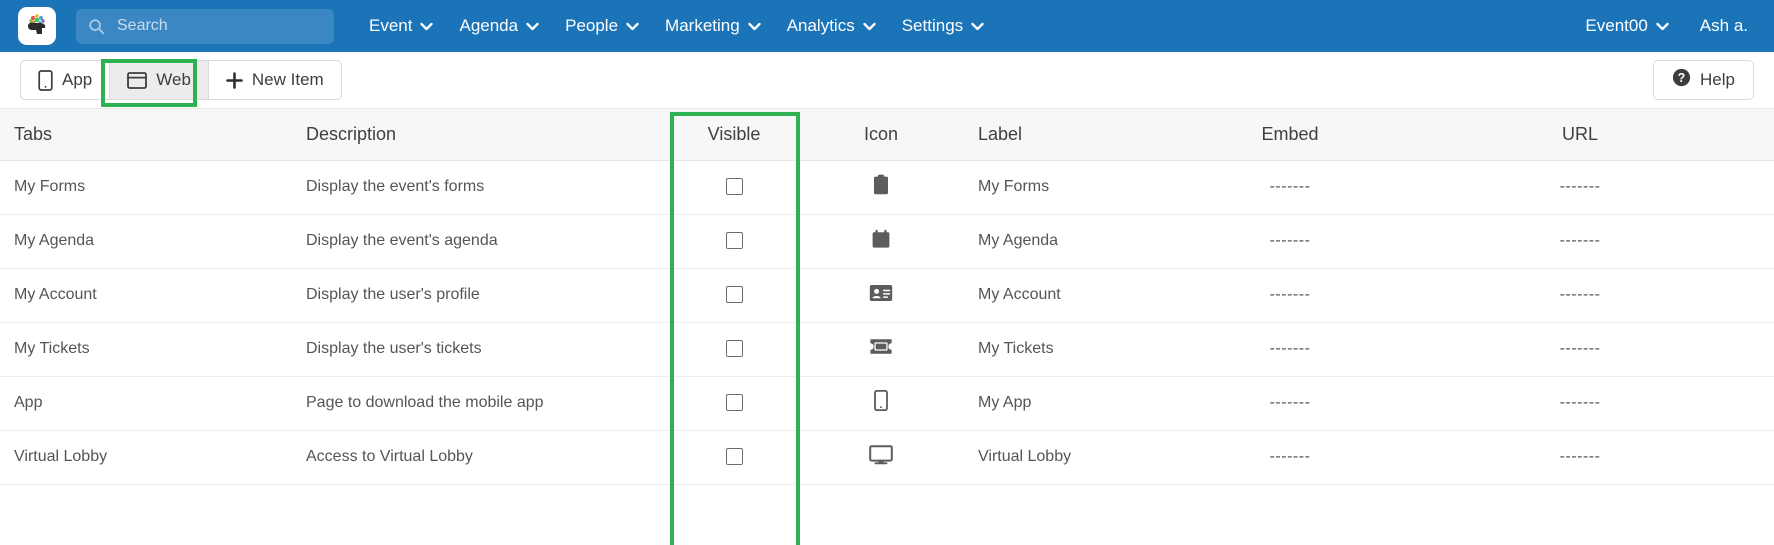  I want to click on cell-label: My Tickets, so click(1079, 349).